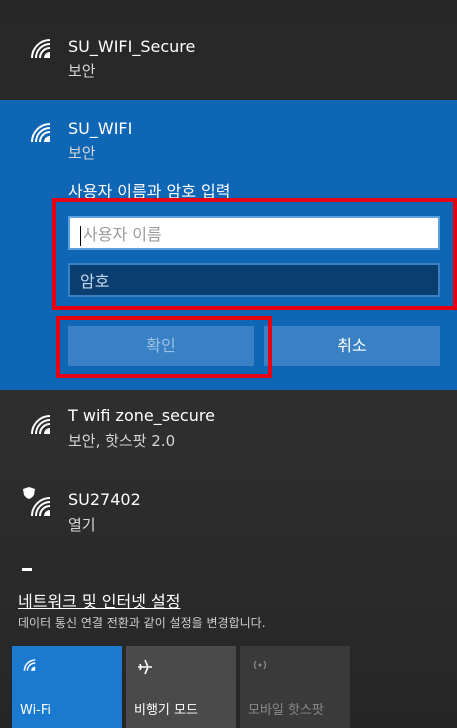 This screenshot has width=457, height=728. Describe the element at coordinates (286, 710) in the screenshot. I see `tile-label: 모바일 핫스팟` at that location.